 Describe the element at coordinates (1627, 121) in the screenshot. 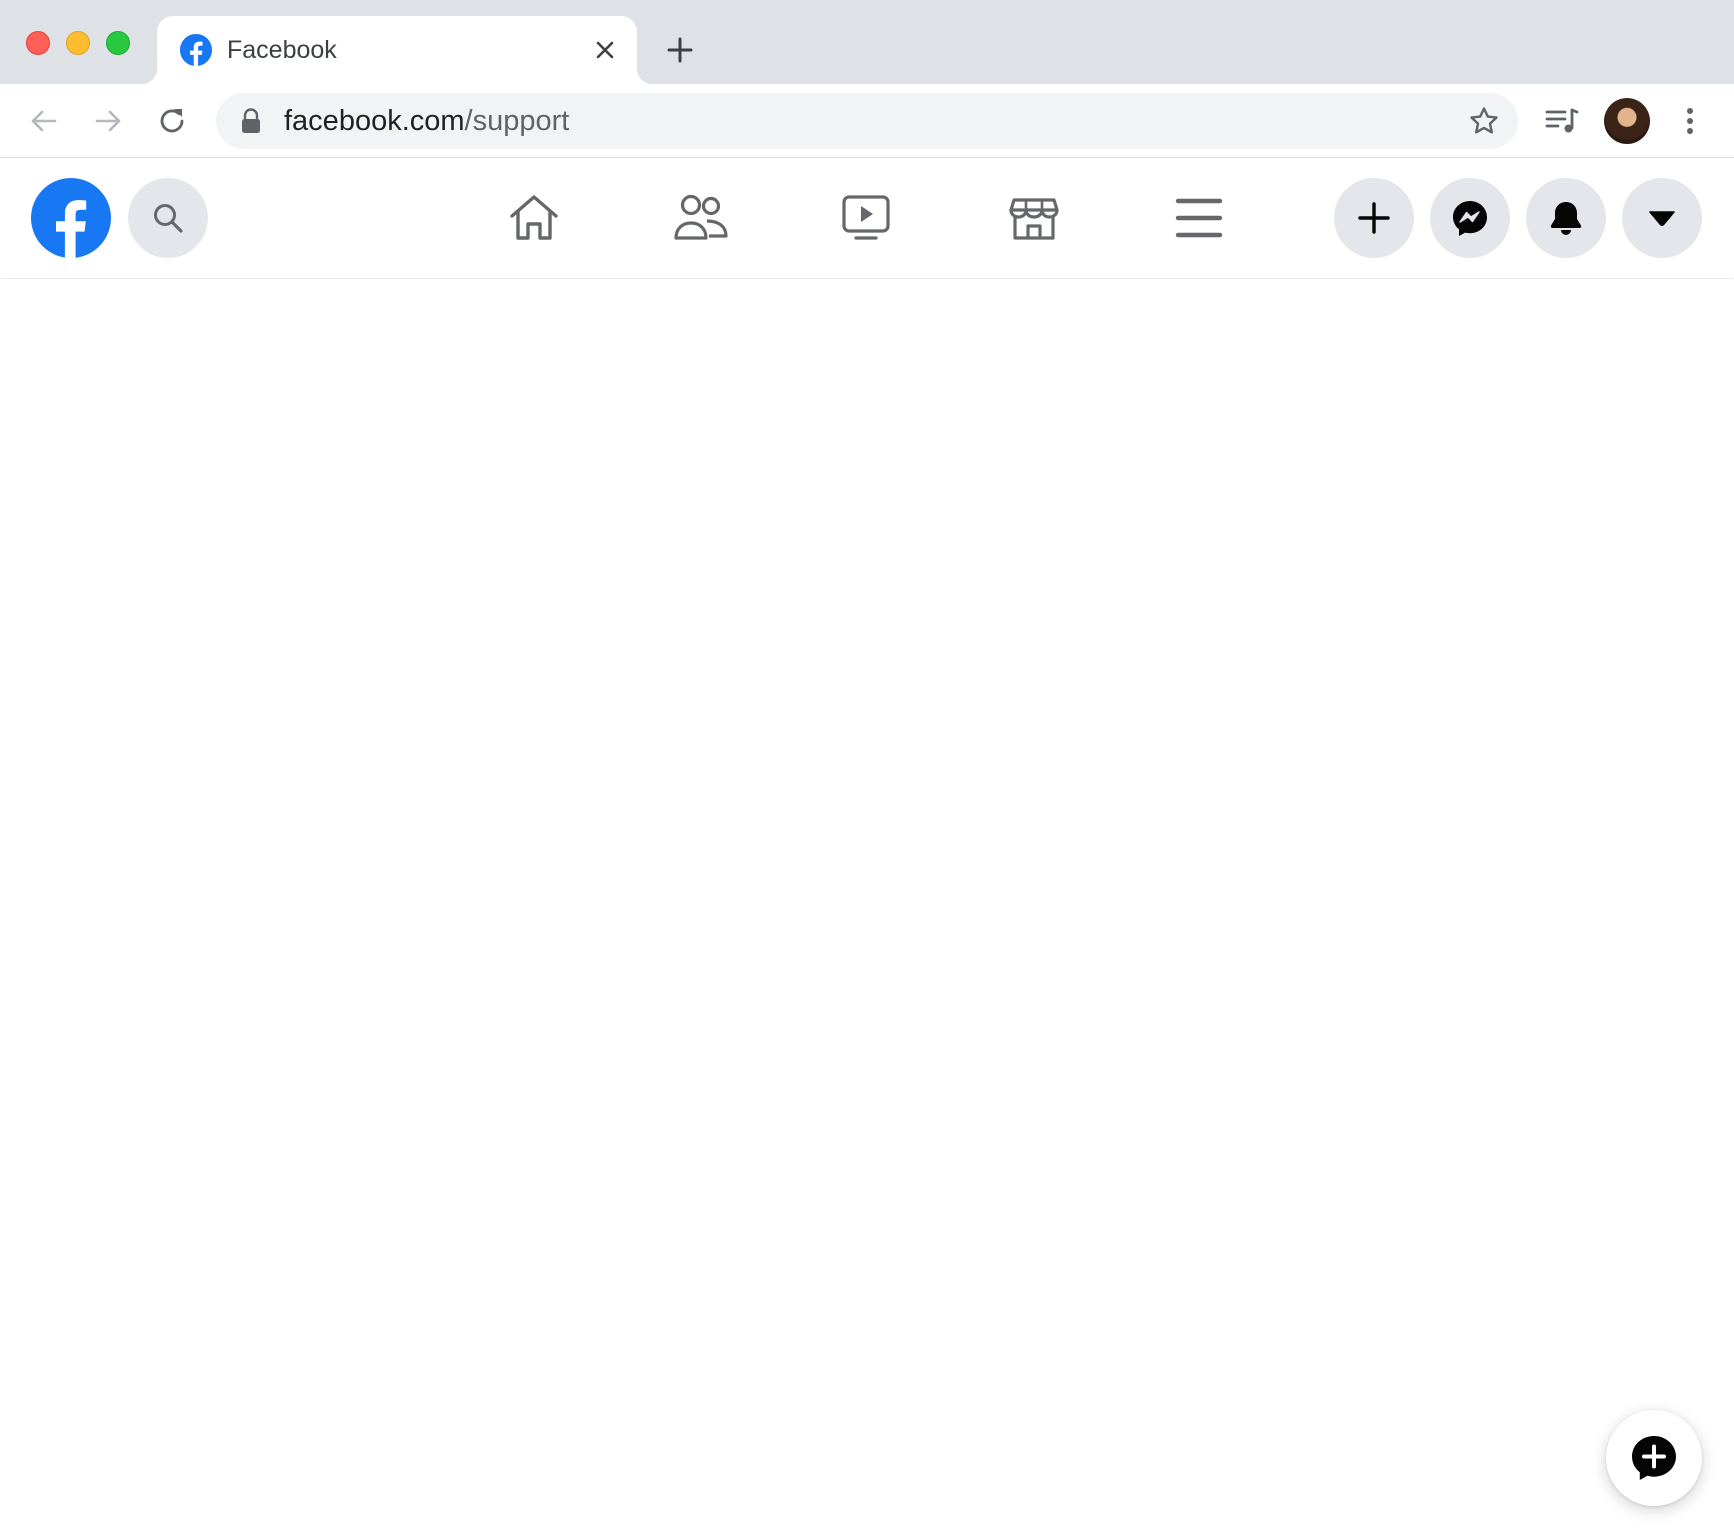

I see `profile-avatar` at that location.